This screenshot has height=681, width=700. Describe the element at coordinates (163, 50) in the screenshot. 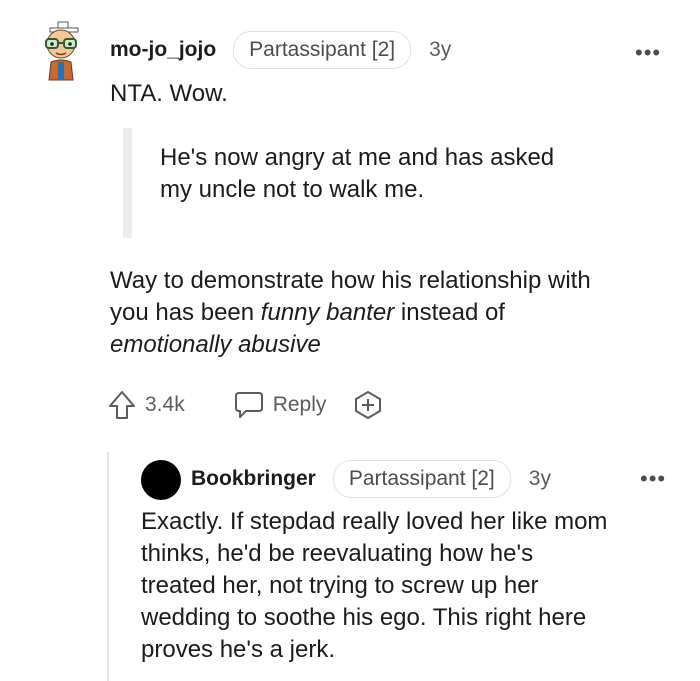

I see `username: mo-jo_jojo` at that location.